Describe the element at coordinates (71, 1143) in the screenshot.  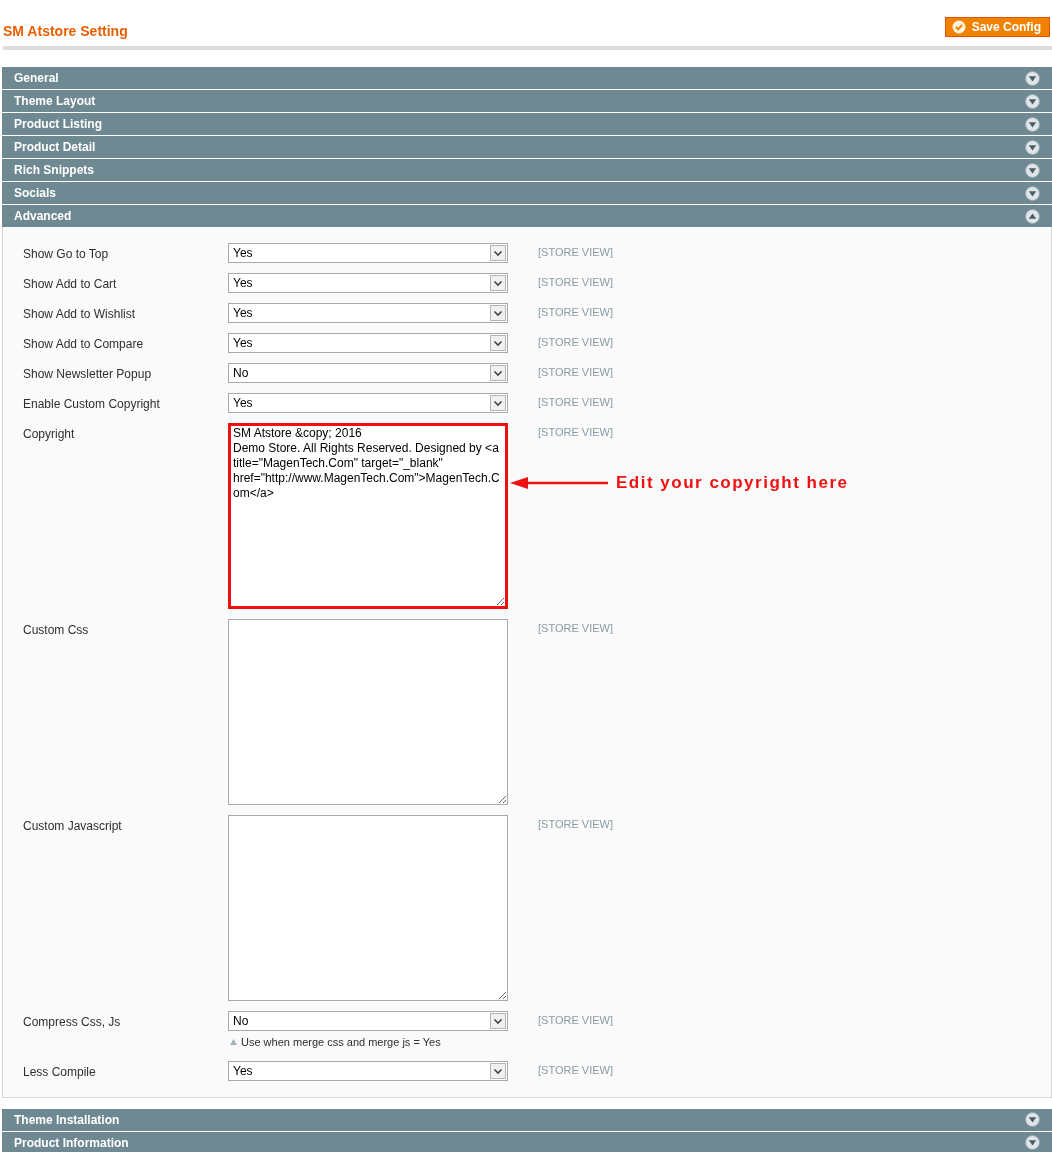
I see `section-title: Product Information` at that location.